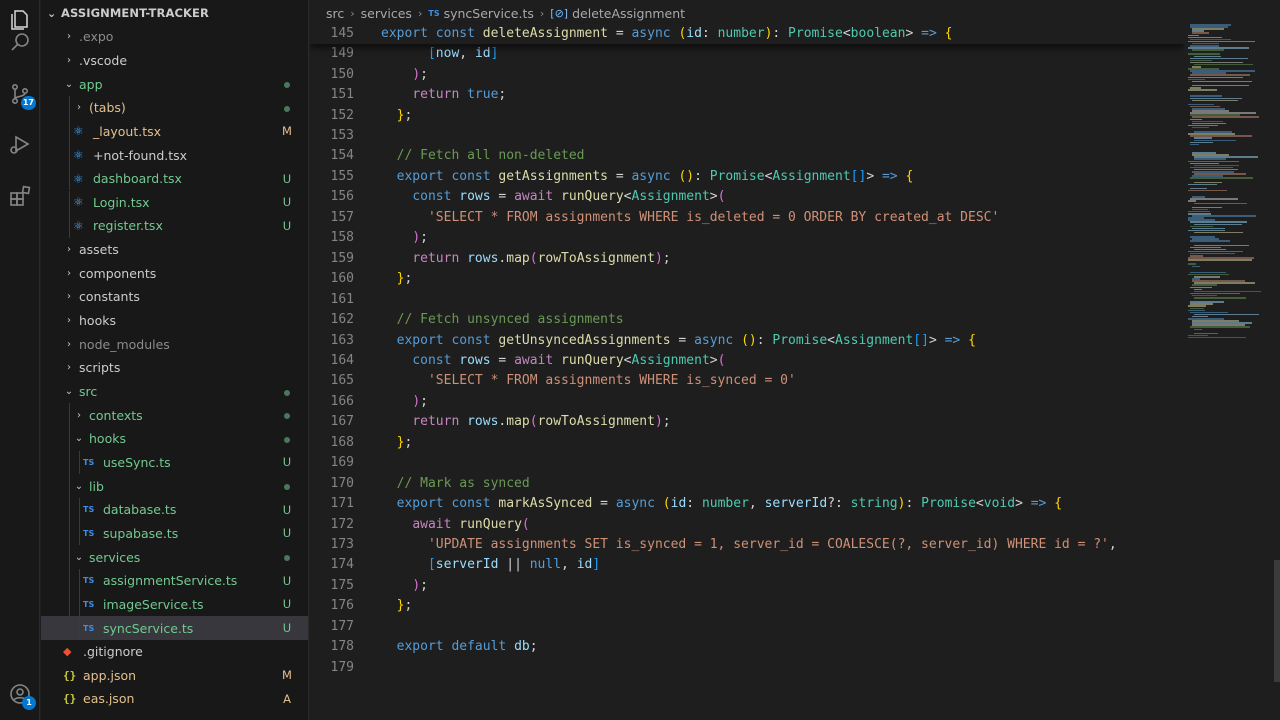  Describe the element at coordinates (747, 483) in the screenshot. I see `code-line: 170 // Mark as synced` at that location.